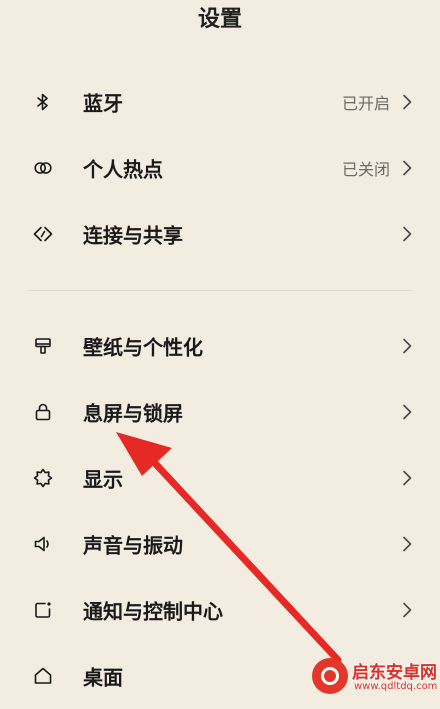 Image resolution: width=440 pixels, height=709 pixels. I want to click on page-title: 设置, so click(219, 19).